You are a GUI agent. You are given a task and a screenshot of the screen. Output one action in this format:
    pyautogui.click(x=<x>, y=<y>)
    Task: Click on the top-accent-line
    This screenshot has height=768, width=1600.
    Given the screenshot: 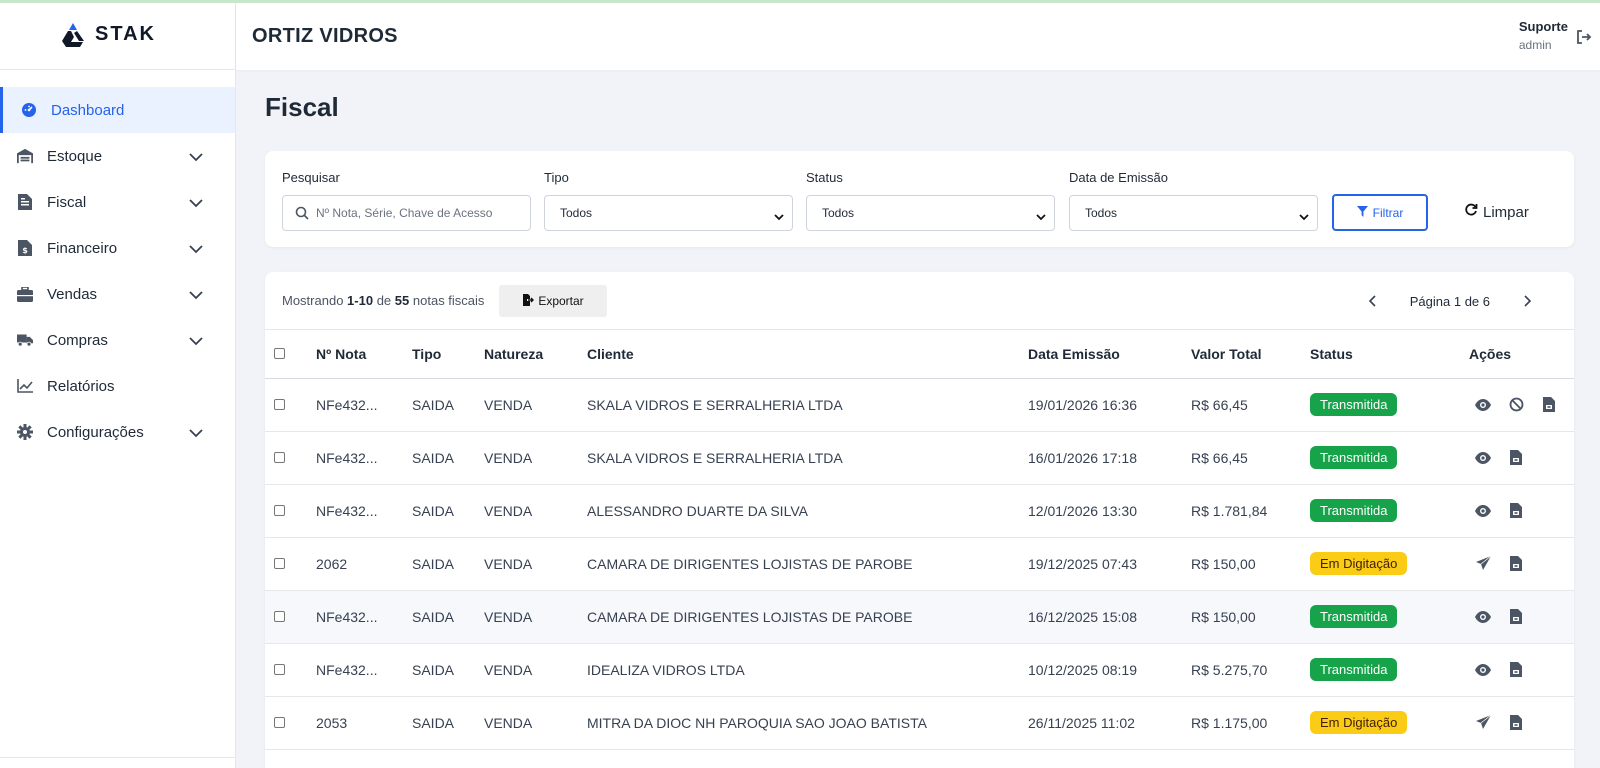 What is the action you would take?
    pyautogui.click(x=800, y=1)
    